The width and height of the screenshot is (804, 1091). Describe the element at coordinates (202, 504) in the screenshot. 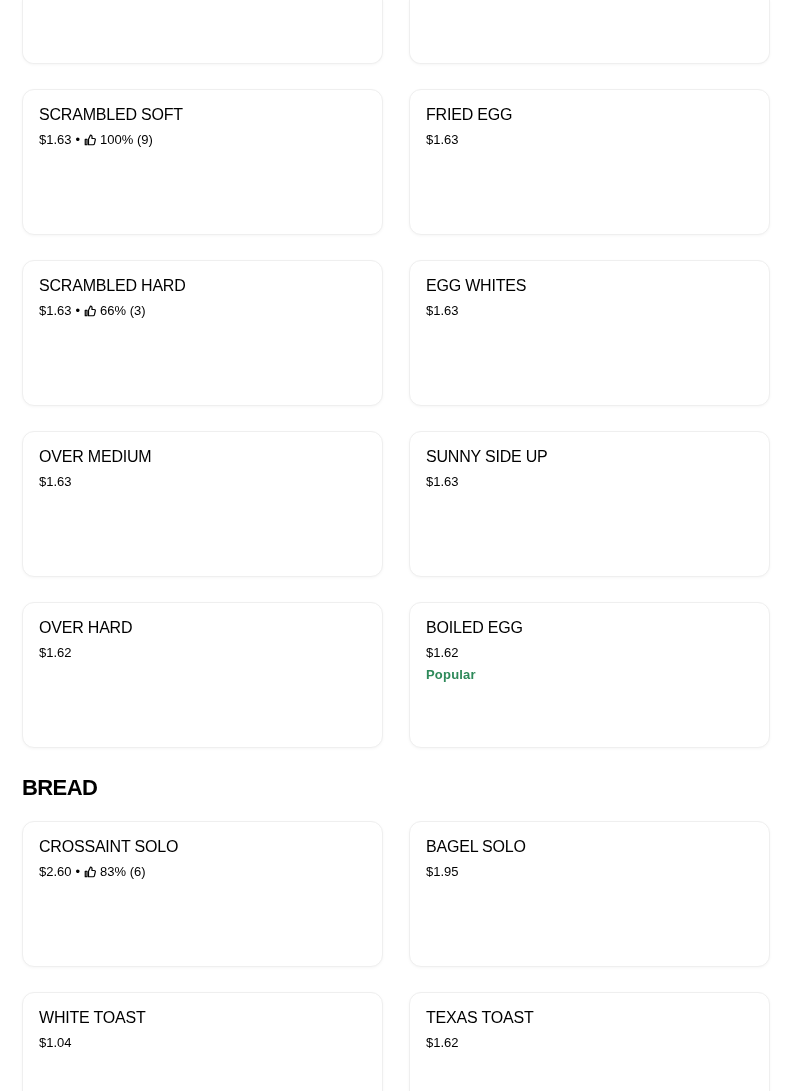

I see `menu-card: OVER MEDIUM $1.63` at that location.